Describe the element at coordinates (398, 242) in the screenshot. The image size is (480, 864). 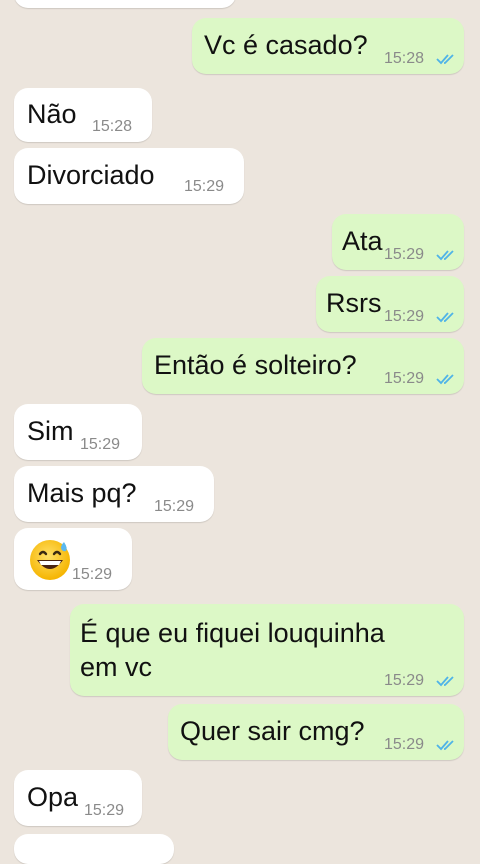
I see `message-bubble-outgoing: Ata 15:29` at that location.